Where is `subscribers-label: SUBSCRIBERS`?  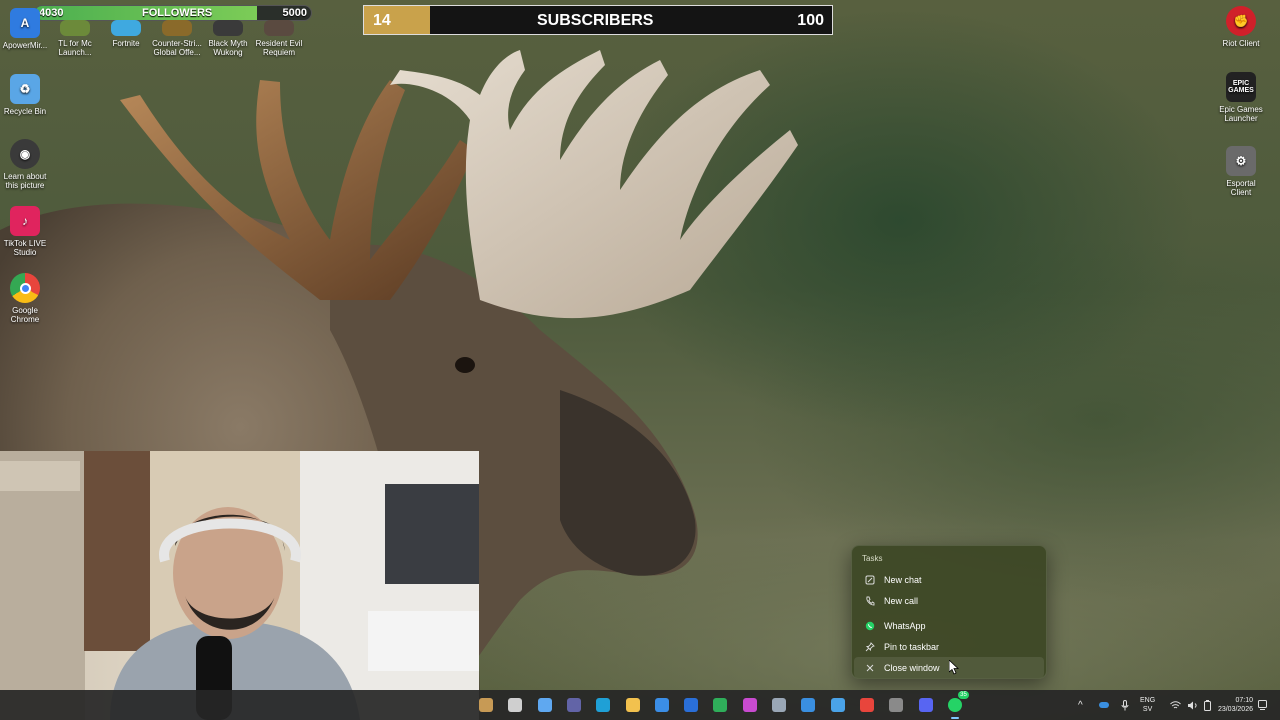
subscribers-label: SUBSCRIBERS is located at coordinates (595, 20).